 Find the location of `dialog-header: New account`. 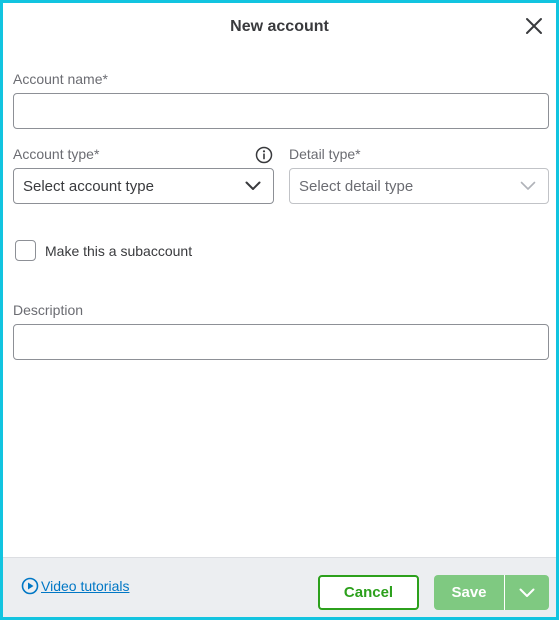

dialog-header: New account is located at coordinates (279, 28).